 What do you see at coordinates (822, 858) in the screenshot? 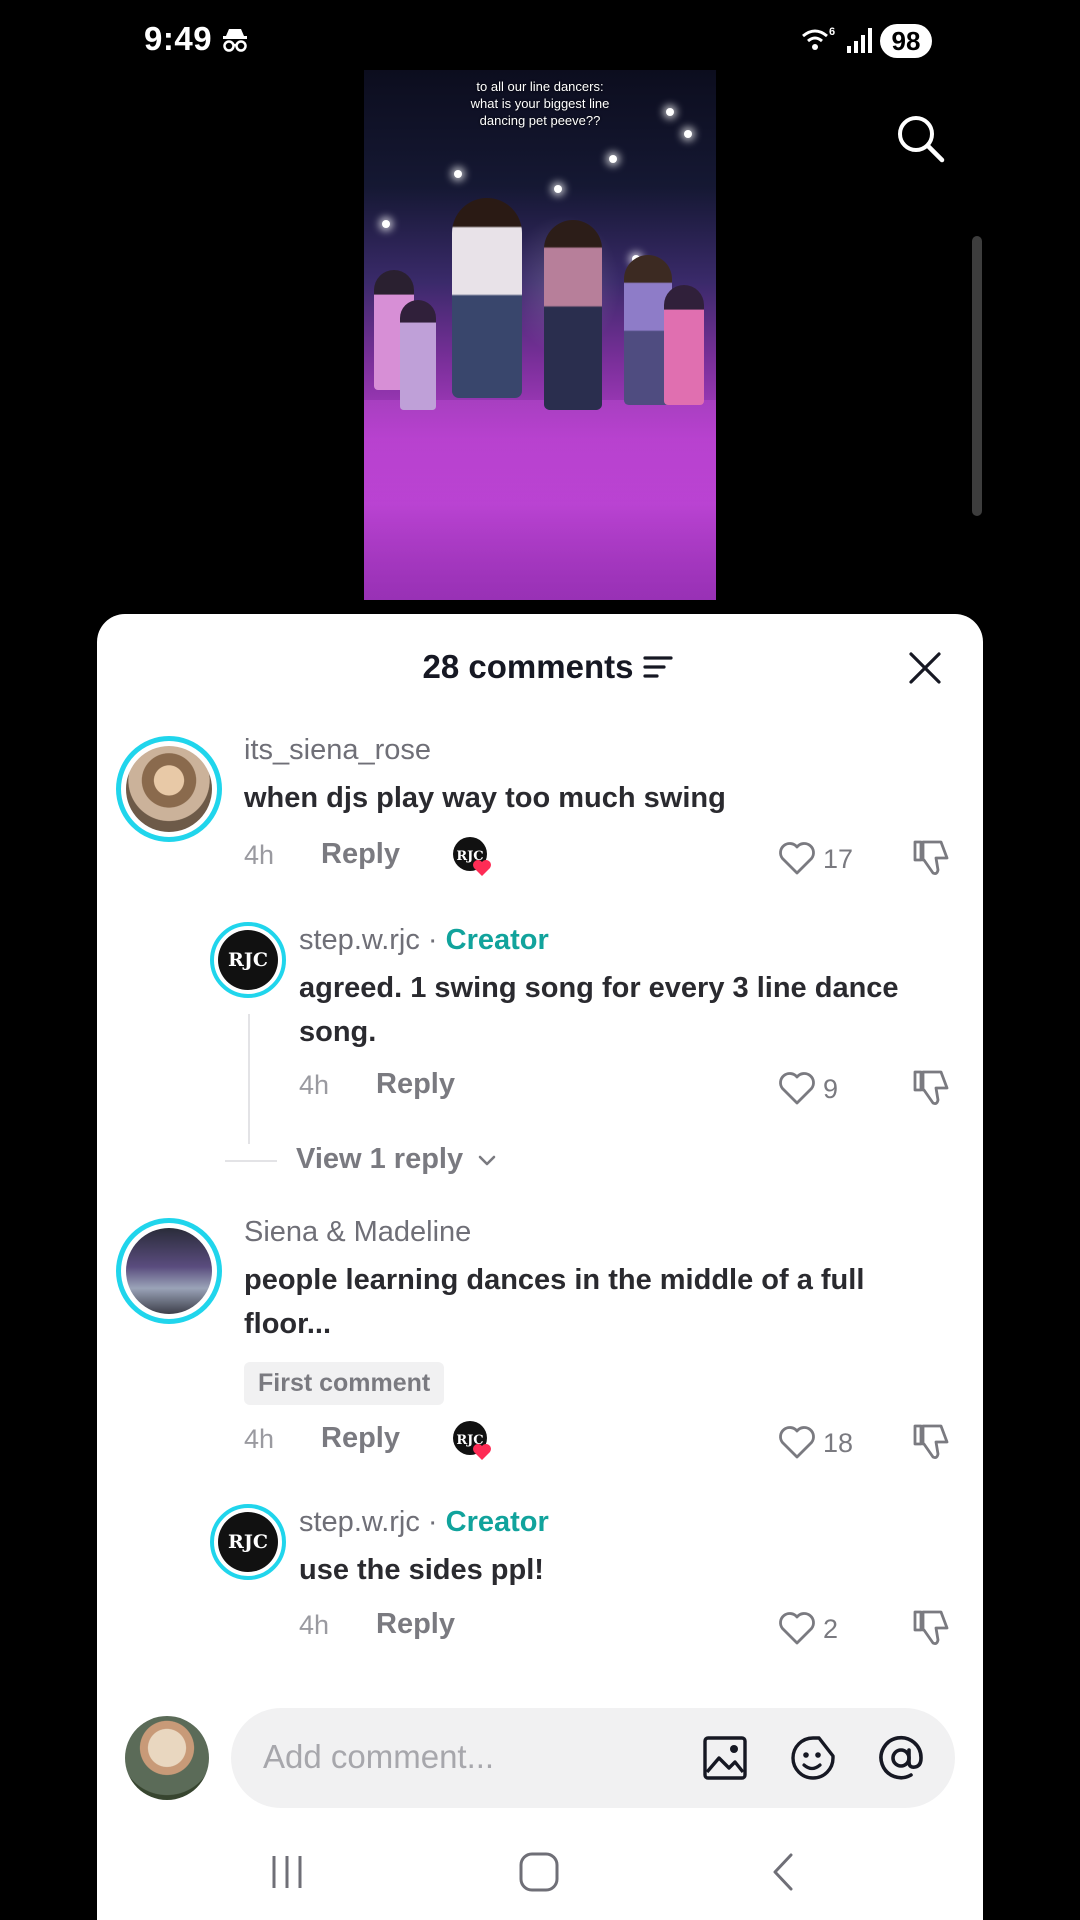
I see `like-button: 17` at bounding box center [822, 858].